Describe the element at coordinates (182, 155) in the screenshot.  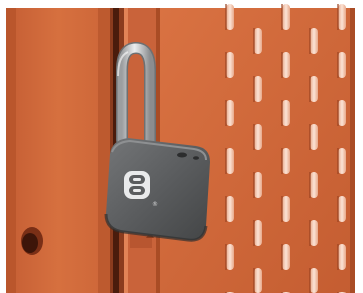
I see `keyhole` at that location.